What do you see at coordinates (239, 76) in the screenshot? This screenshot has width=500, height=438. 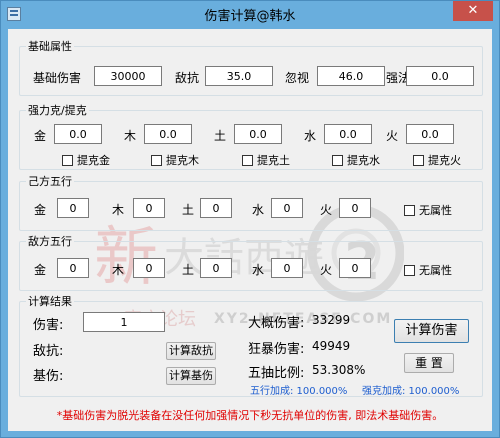 I see `enemy-resist-input` at bounding box center [239, 76].